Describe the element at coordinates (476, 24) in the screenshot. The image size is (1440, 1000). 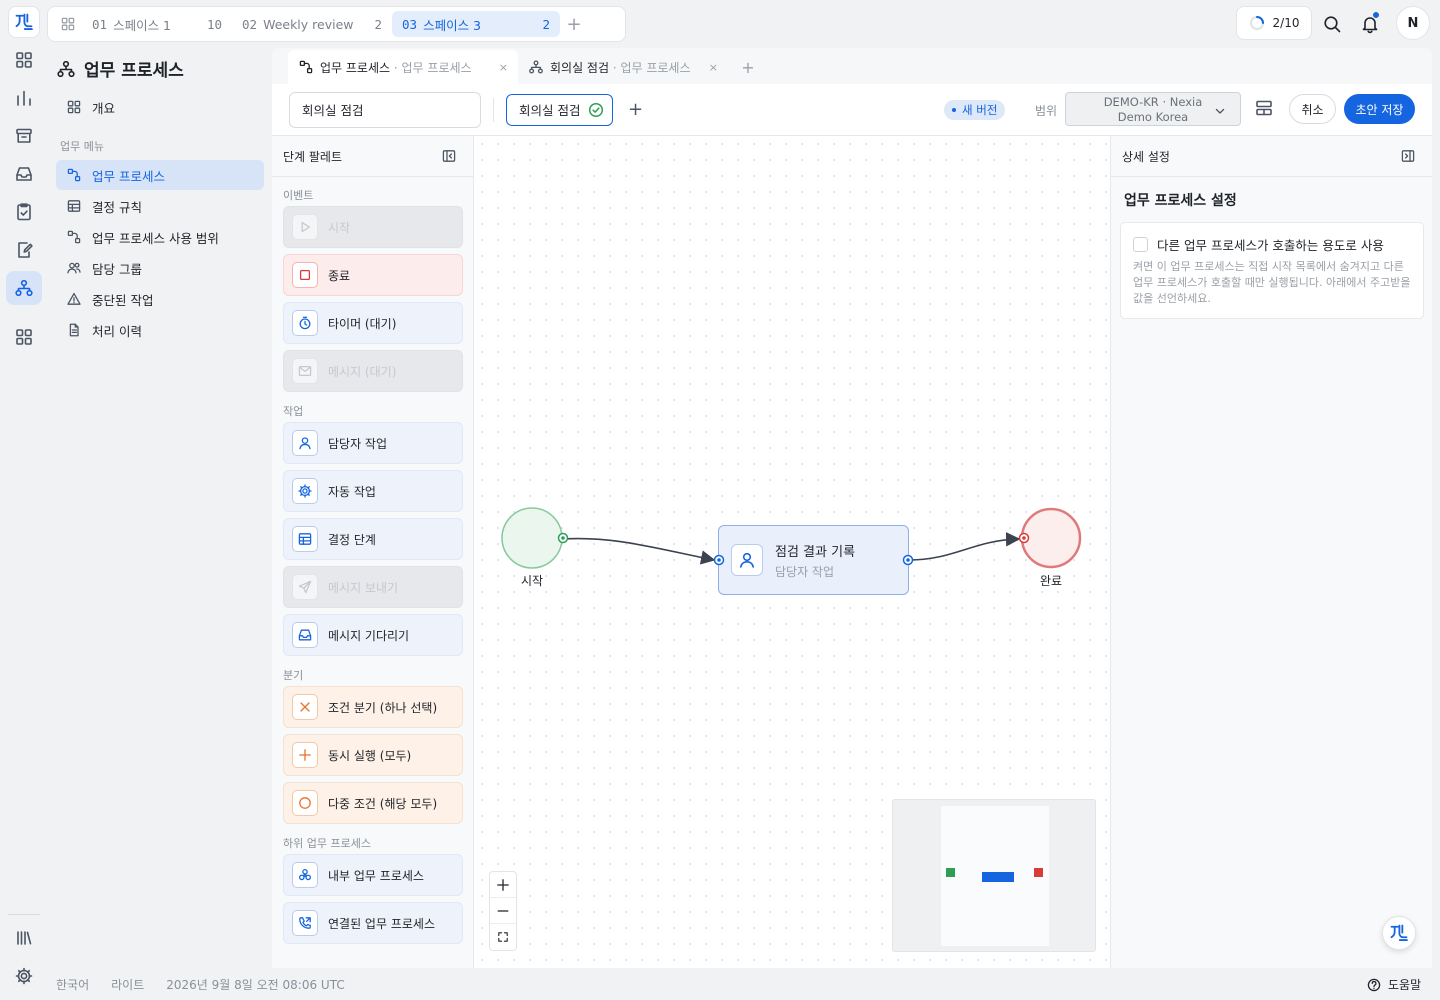
I see `workspace-tab-3: 03 스페이스 3 2` at that location.